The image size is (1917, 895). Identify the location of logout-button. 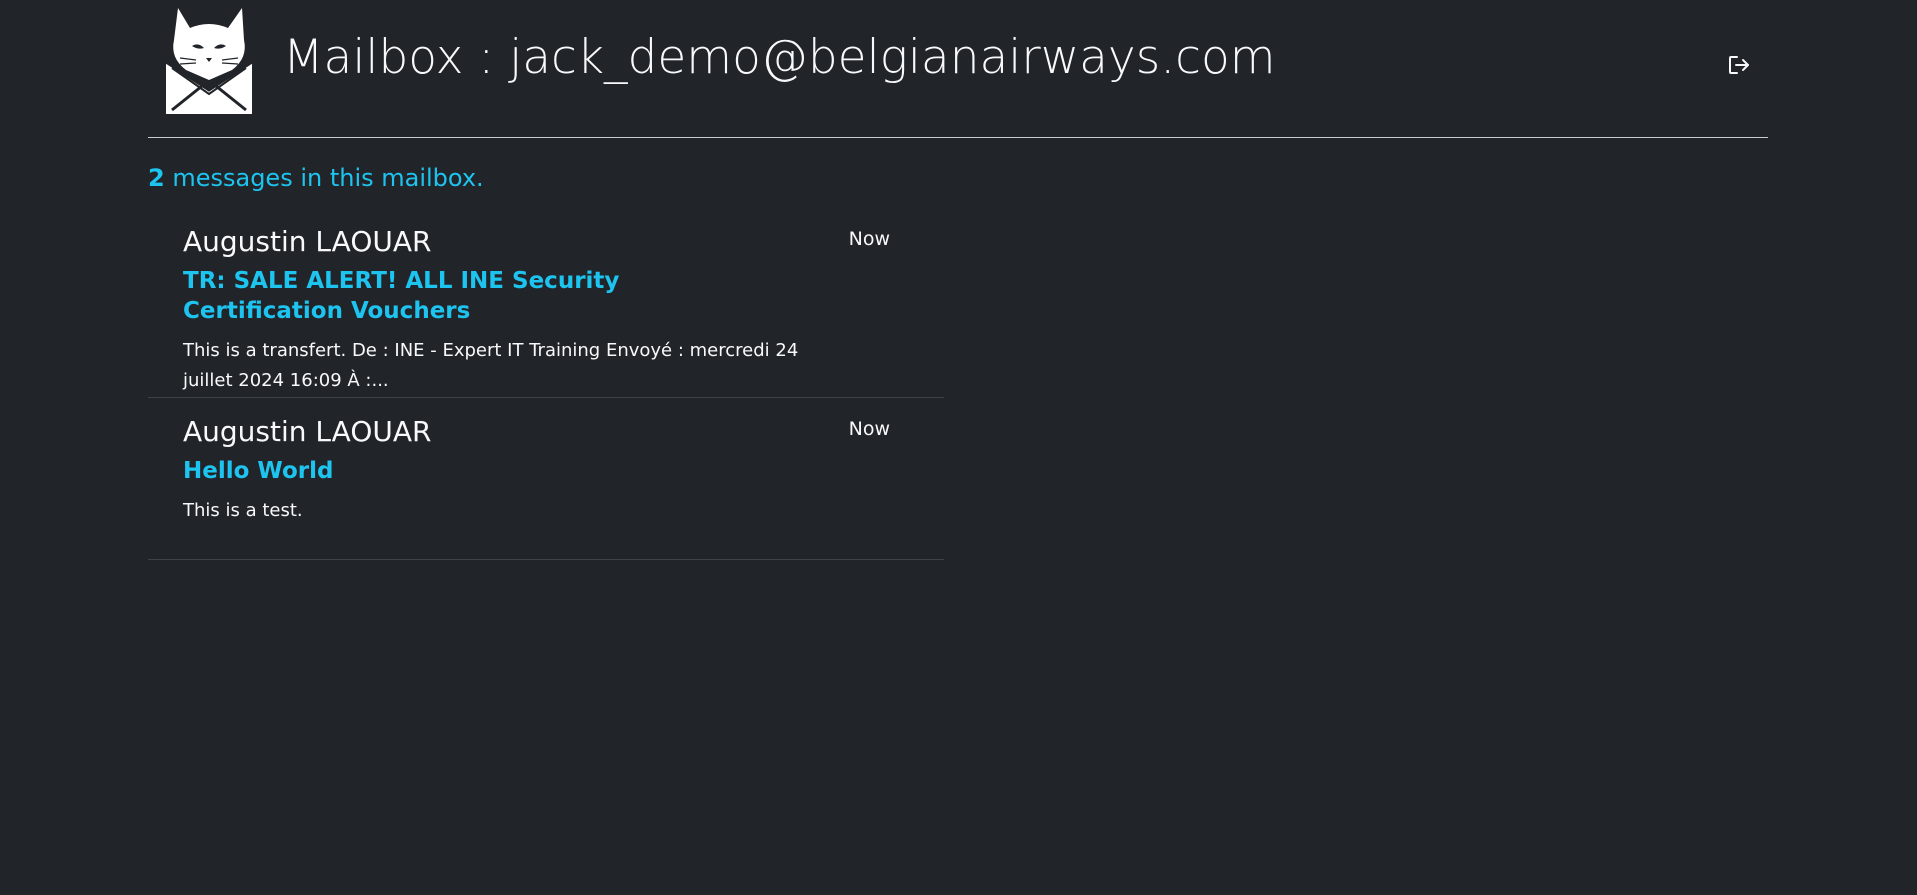
(1739, 65).